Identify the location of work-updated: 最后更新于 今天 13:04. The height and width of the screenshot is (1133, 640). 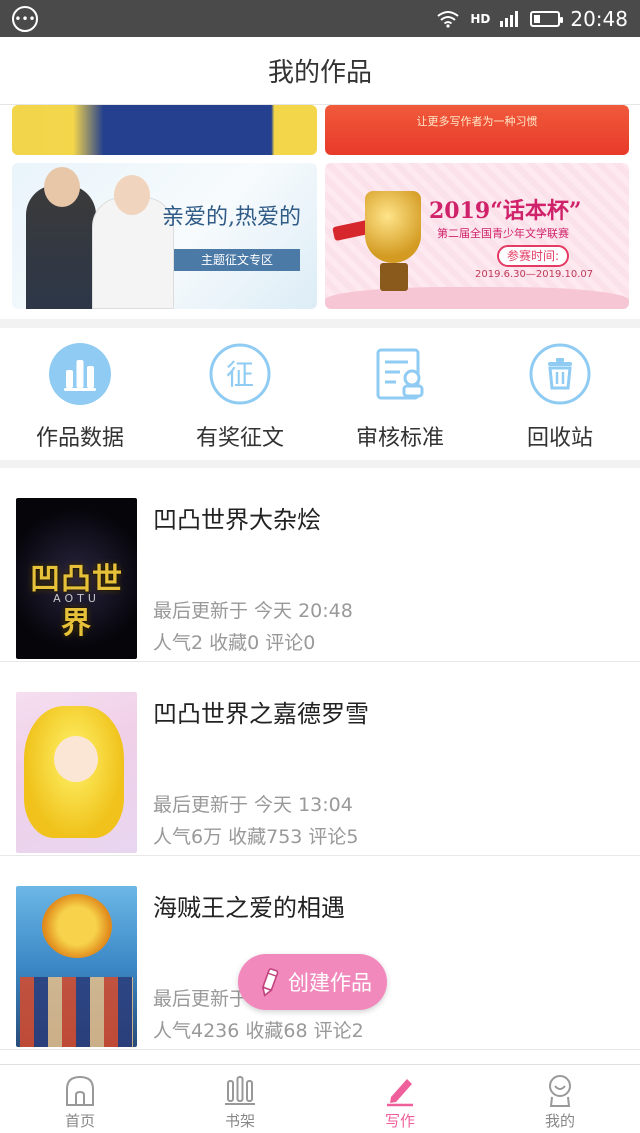
(253, 805).